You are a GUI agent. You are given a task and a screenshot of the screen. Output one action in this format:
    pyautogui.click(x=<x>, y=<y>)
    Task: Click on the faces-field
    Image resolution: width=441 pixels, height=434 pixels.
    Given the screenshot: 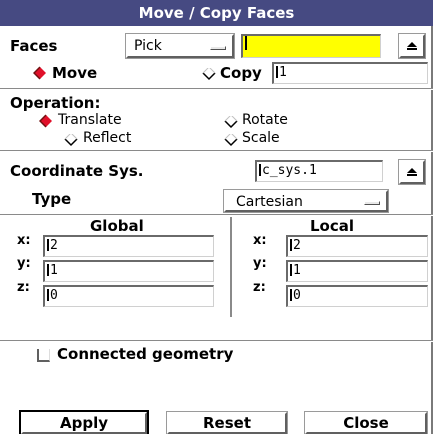 What is the action you would take?
    pyautogui.click(x=311, y=46)
    